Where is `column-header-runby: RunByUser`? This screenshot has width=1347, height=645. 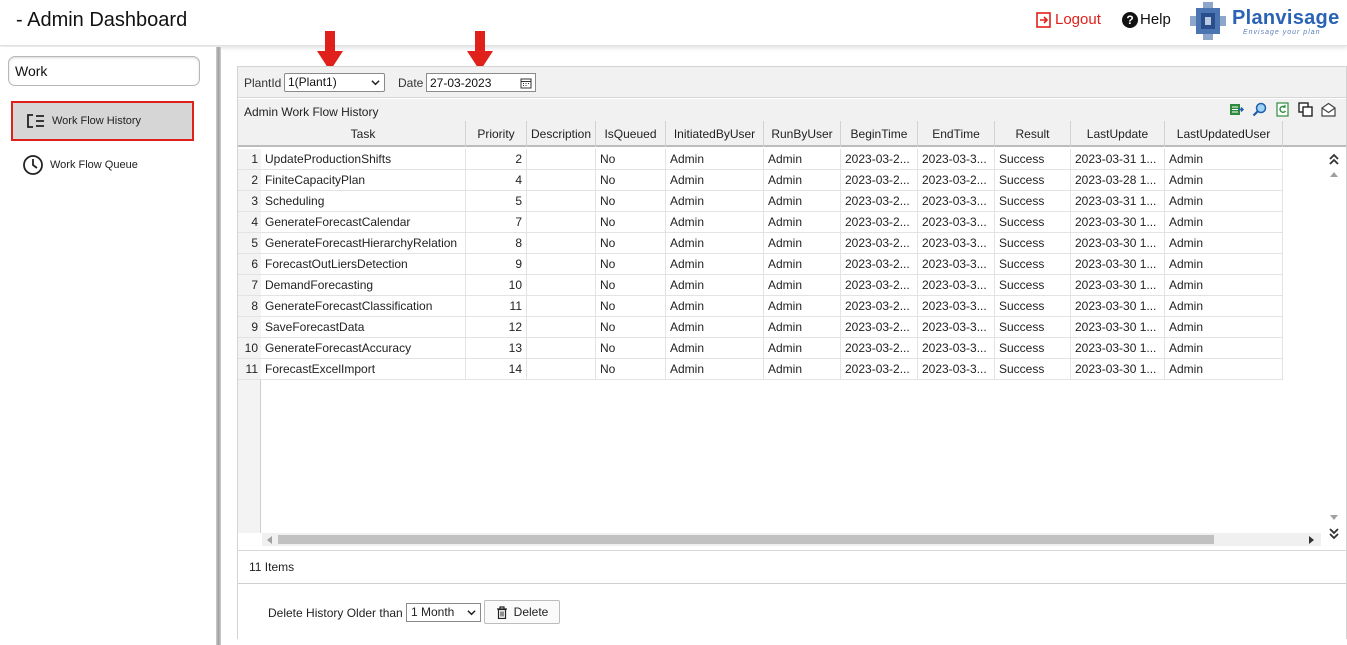 column-header-runby: RunByUser is located at coordinates (802, 134).